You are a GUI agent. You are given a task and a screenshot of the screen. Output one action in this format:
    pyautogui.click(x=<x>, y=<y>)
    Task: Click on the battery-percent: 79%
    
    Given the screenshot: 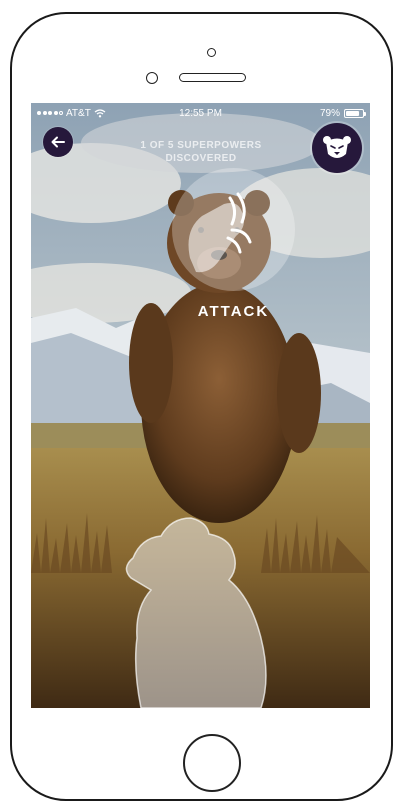 What is the action you would take?
    pyautogui.click(x=329, y=113)
    